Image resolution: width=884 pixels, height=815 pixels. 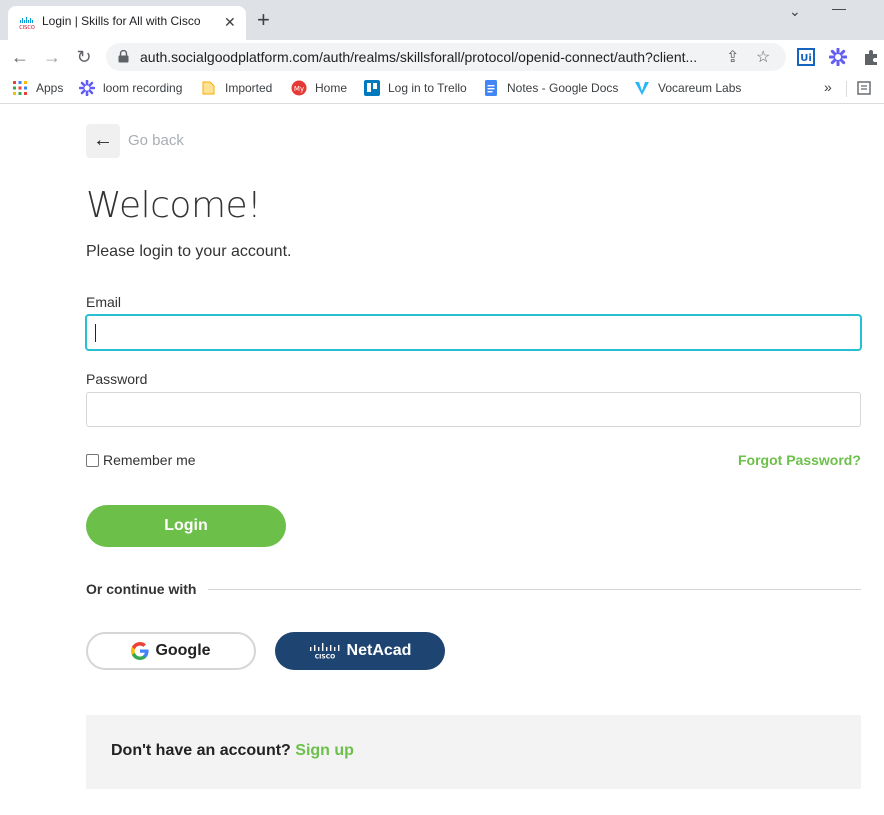 I want to click on continue-with-label: Or continue with, so click(x=141, y=589).